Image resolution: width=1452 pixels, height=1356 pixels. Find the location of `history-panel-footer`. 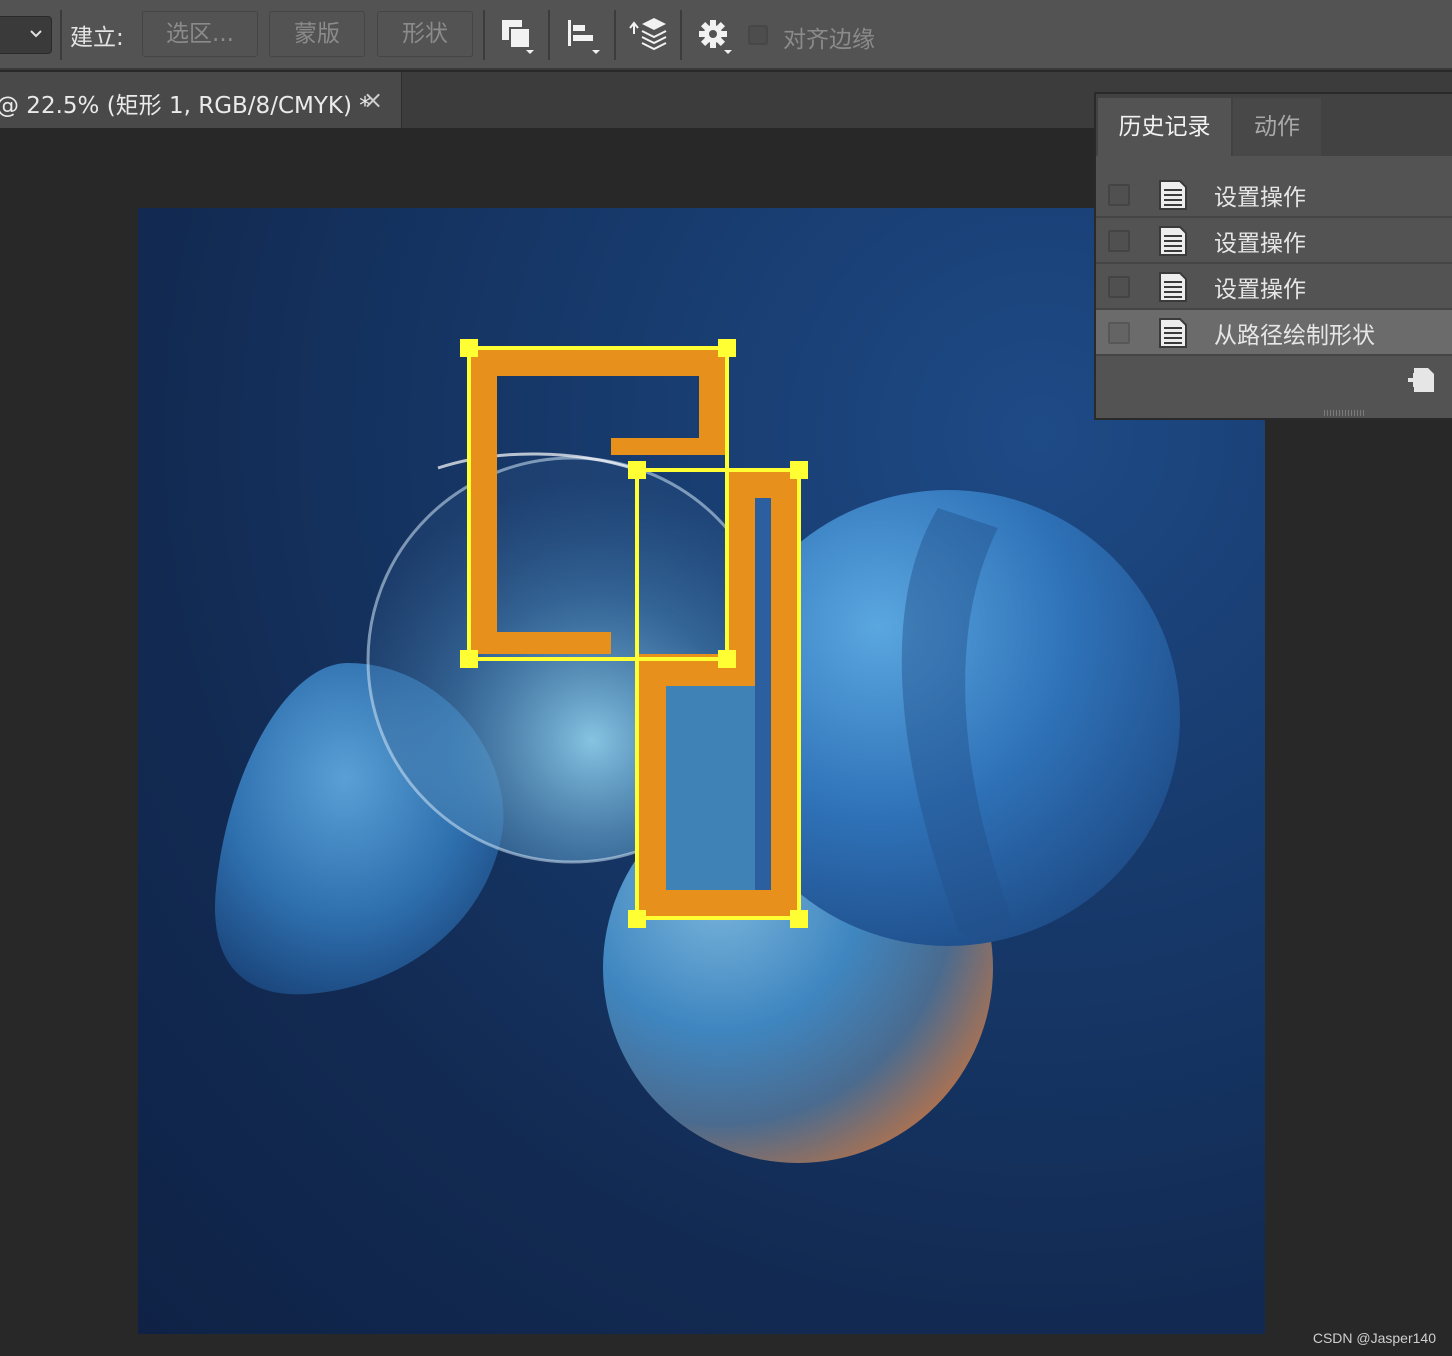

history-panel-footer is located at coordinates (1274, 381).